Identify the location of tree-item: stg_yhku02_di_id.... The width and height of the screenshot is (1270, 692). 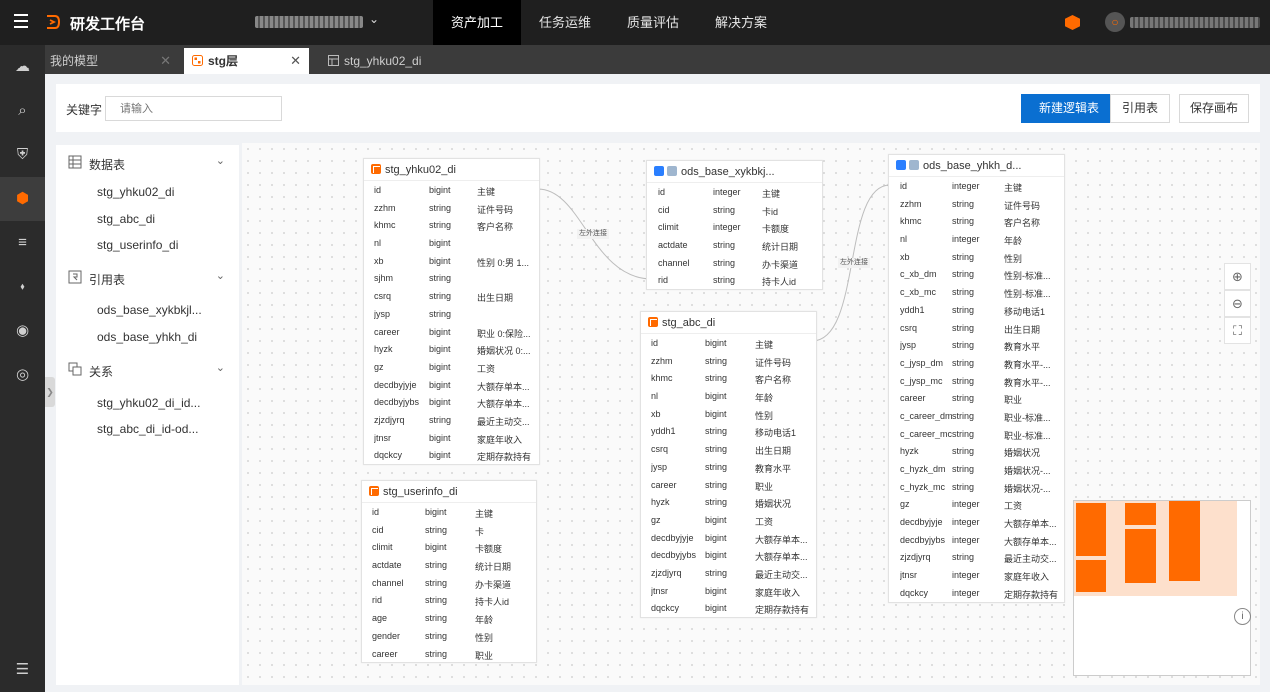
(148, 403).